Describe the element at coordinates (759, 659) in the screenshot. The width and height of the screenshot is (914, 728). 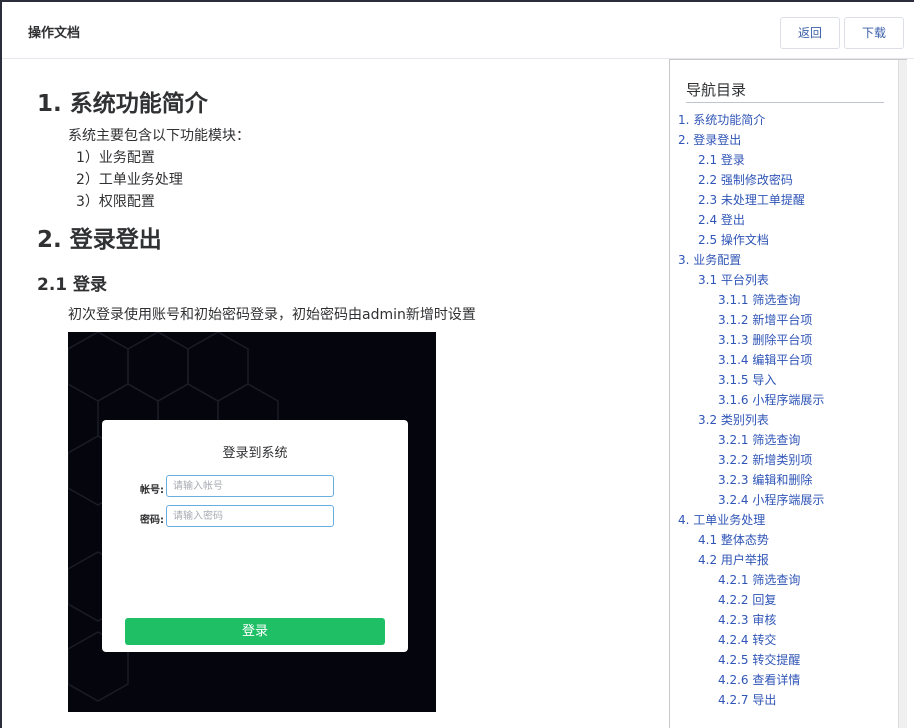
I see `nav-item: 4.2.5 转交提醒` at that location.